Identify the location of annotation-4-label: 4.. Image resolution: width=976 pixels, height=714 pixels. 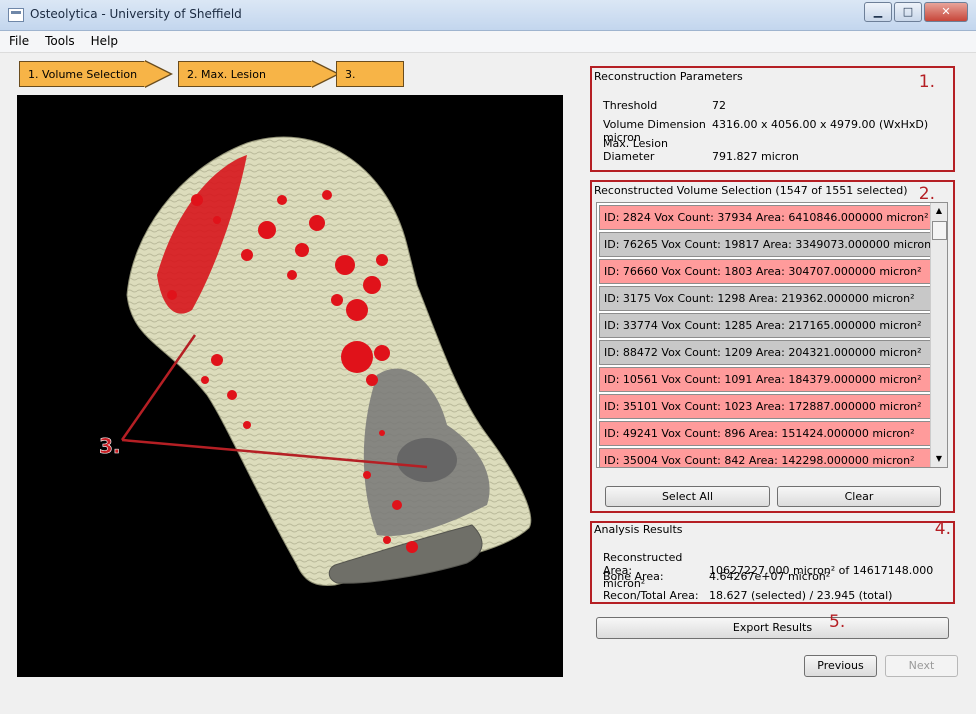
(942, 529).